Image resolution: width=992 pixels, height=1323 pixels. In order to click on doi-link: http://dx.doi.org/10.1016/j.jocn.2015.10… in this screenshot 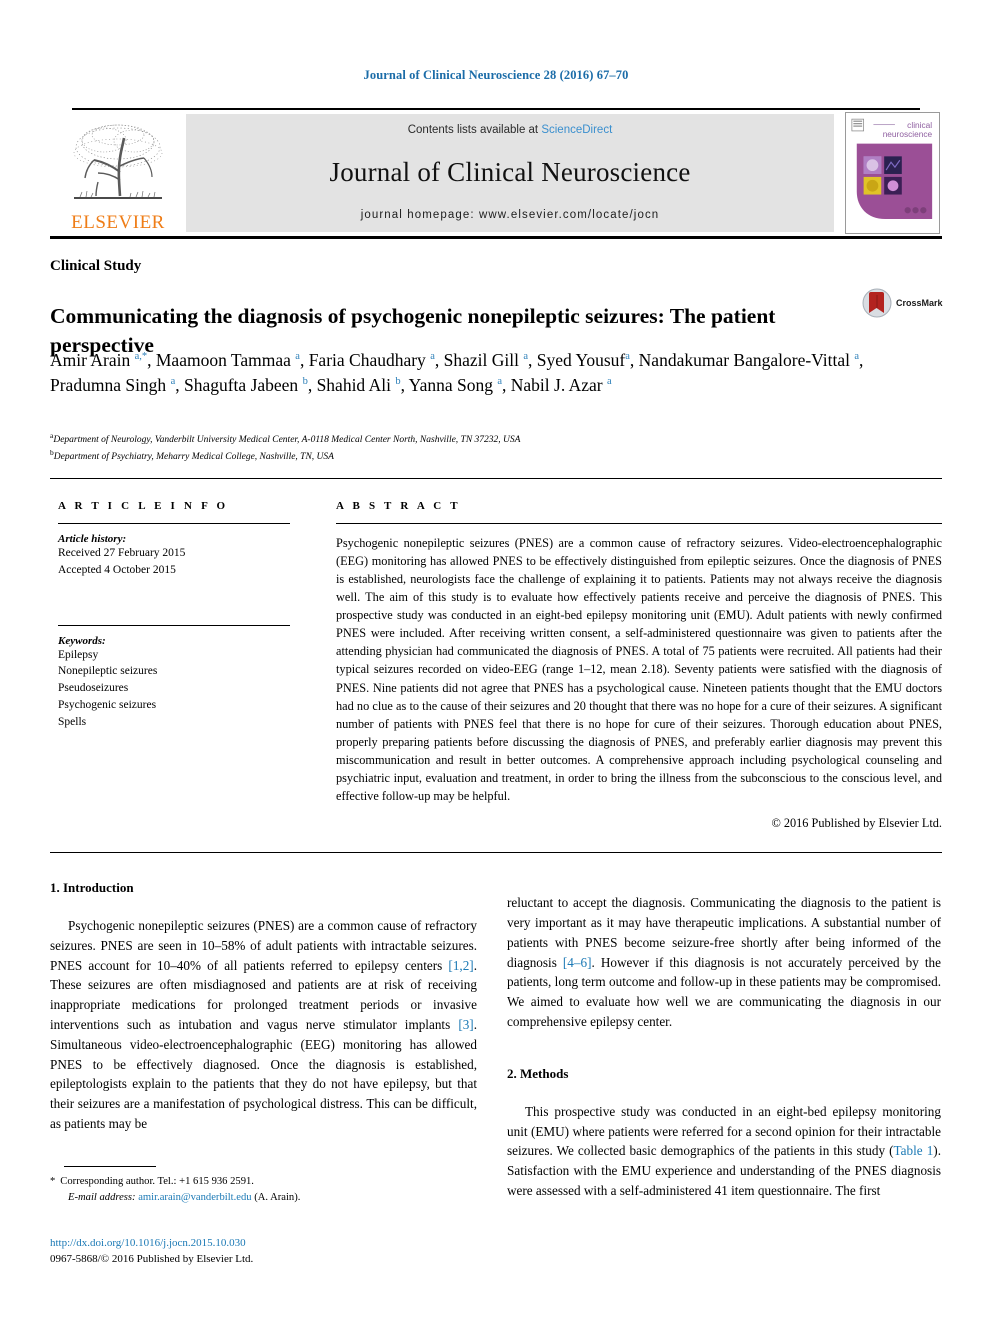, I will do `click(270, 1244)`.